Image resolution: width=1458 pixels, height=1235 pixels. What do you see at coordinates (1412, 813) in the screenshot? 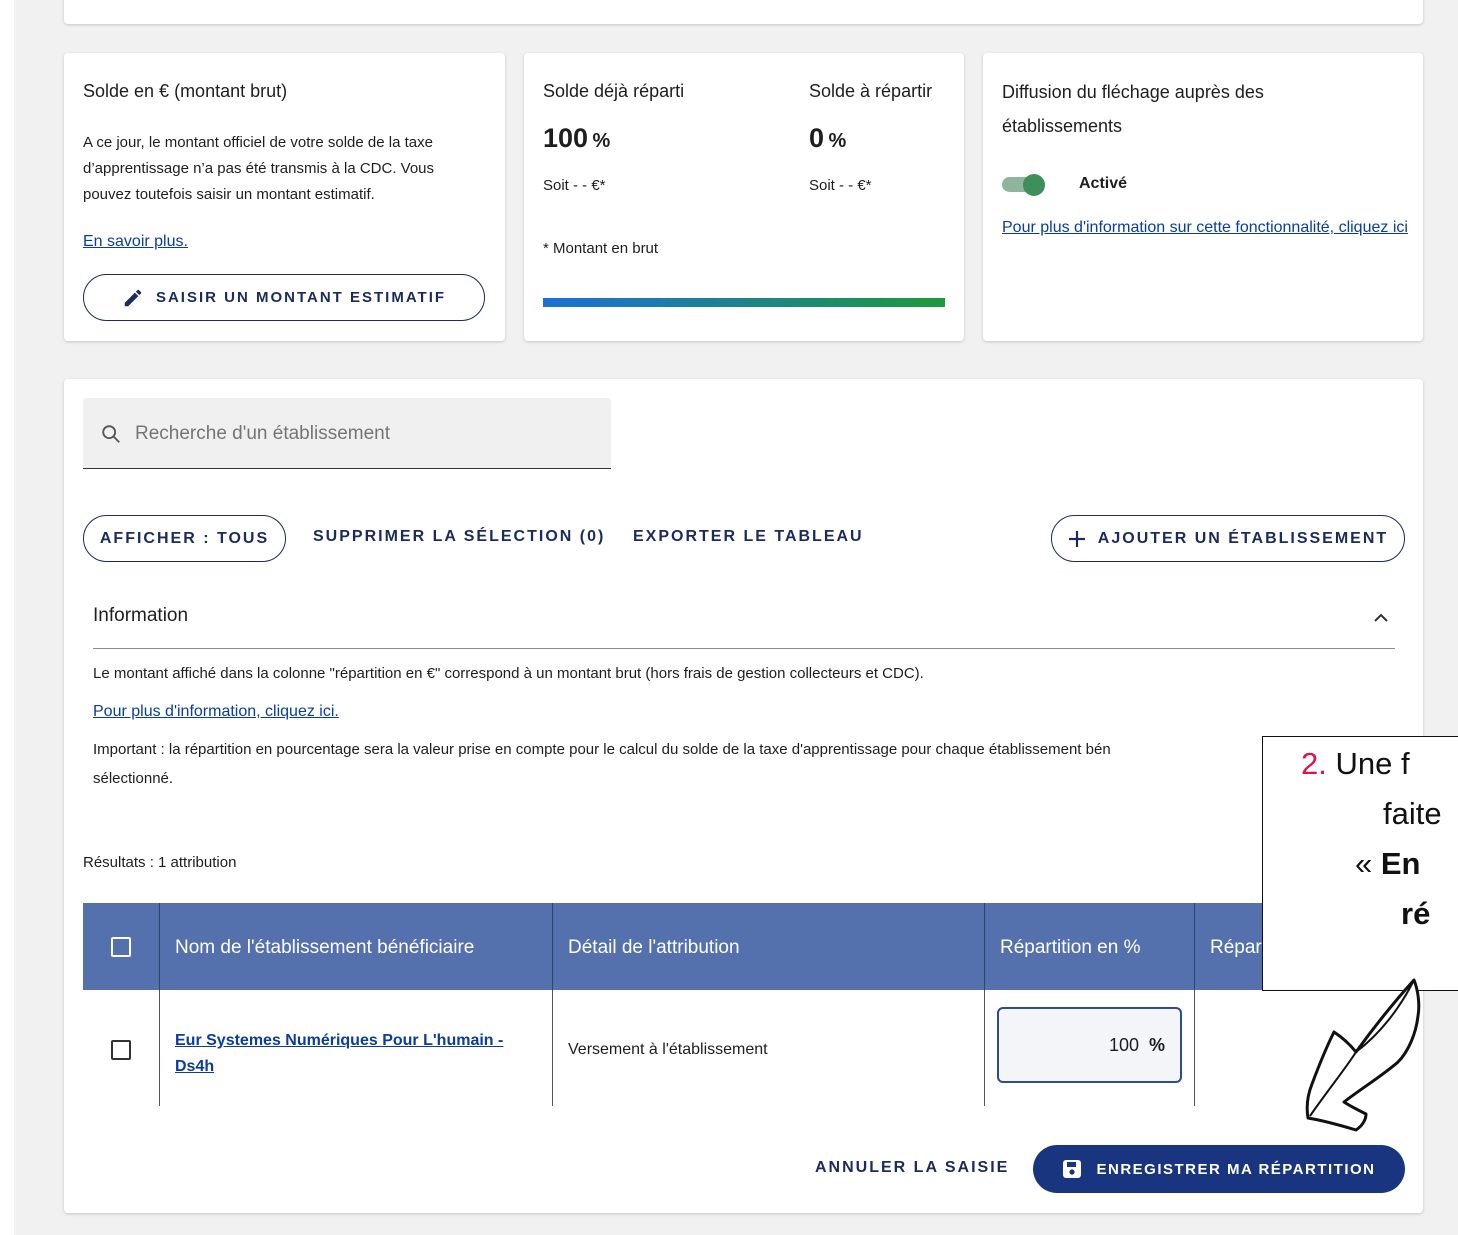
I see `annotation-line-2: faite` at bounding box center [1412, 813].